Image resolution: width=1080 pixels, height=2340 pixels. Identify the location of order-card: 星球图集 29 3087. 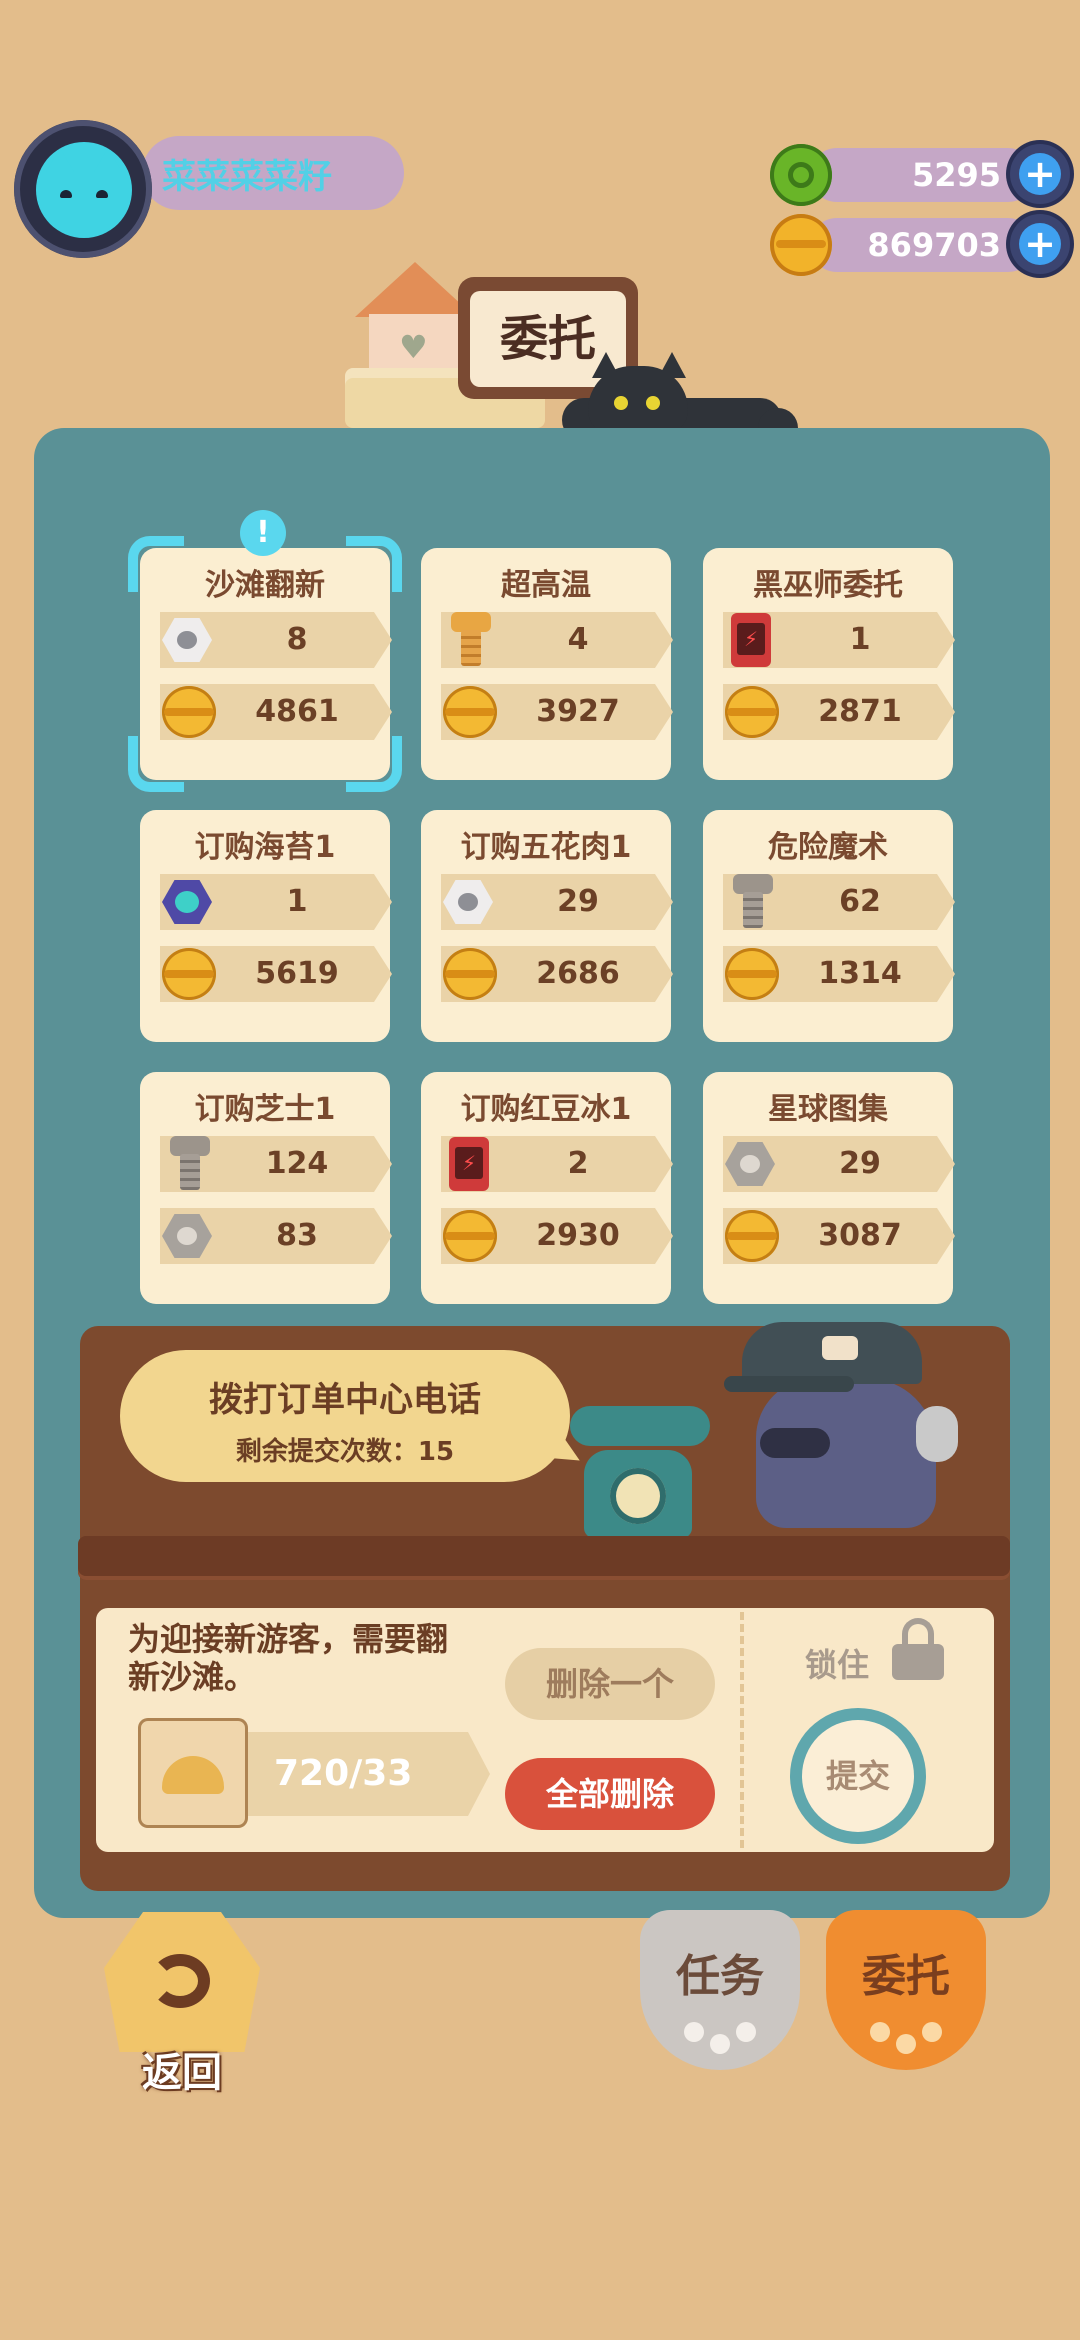
(829, 1188).